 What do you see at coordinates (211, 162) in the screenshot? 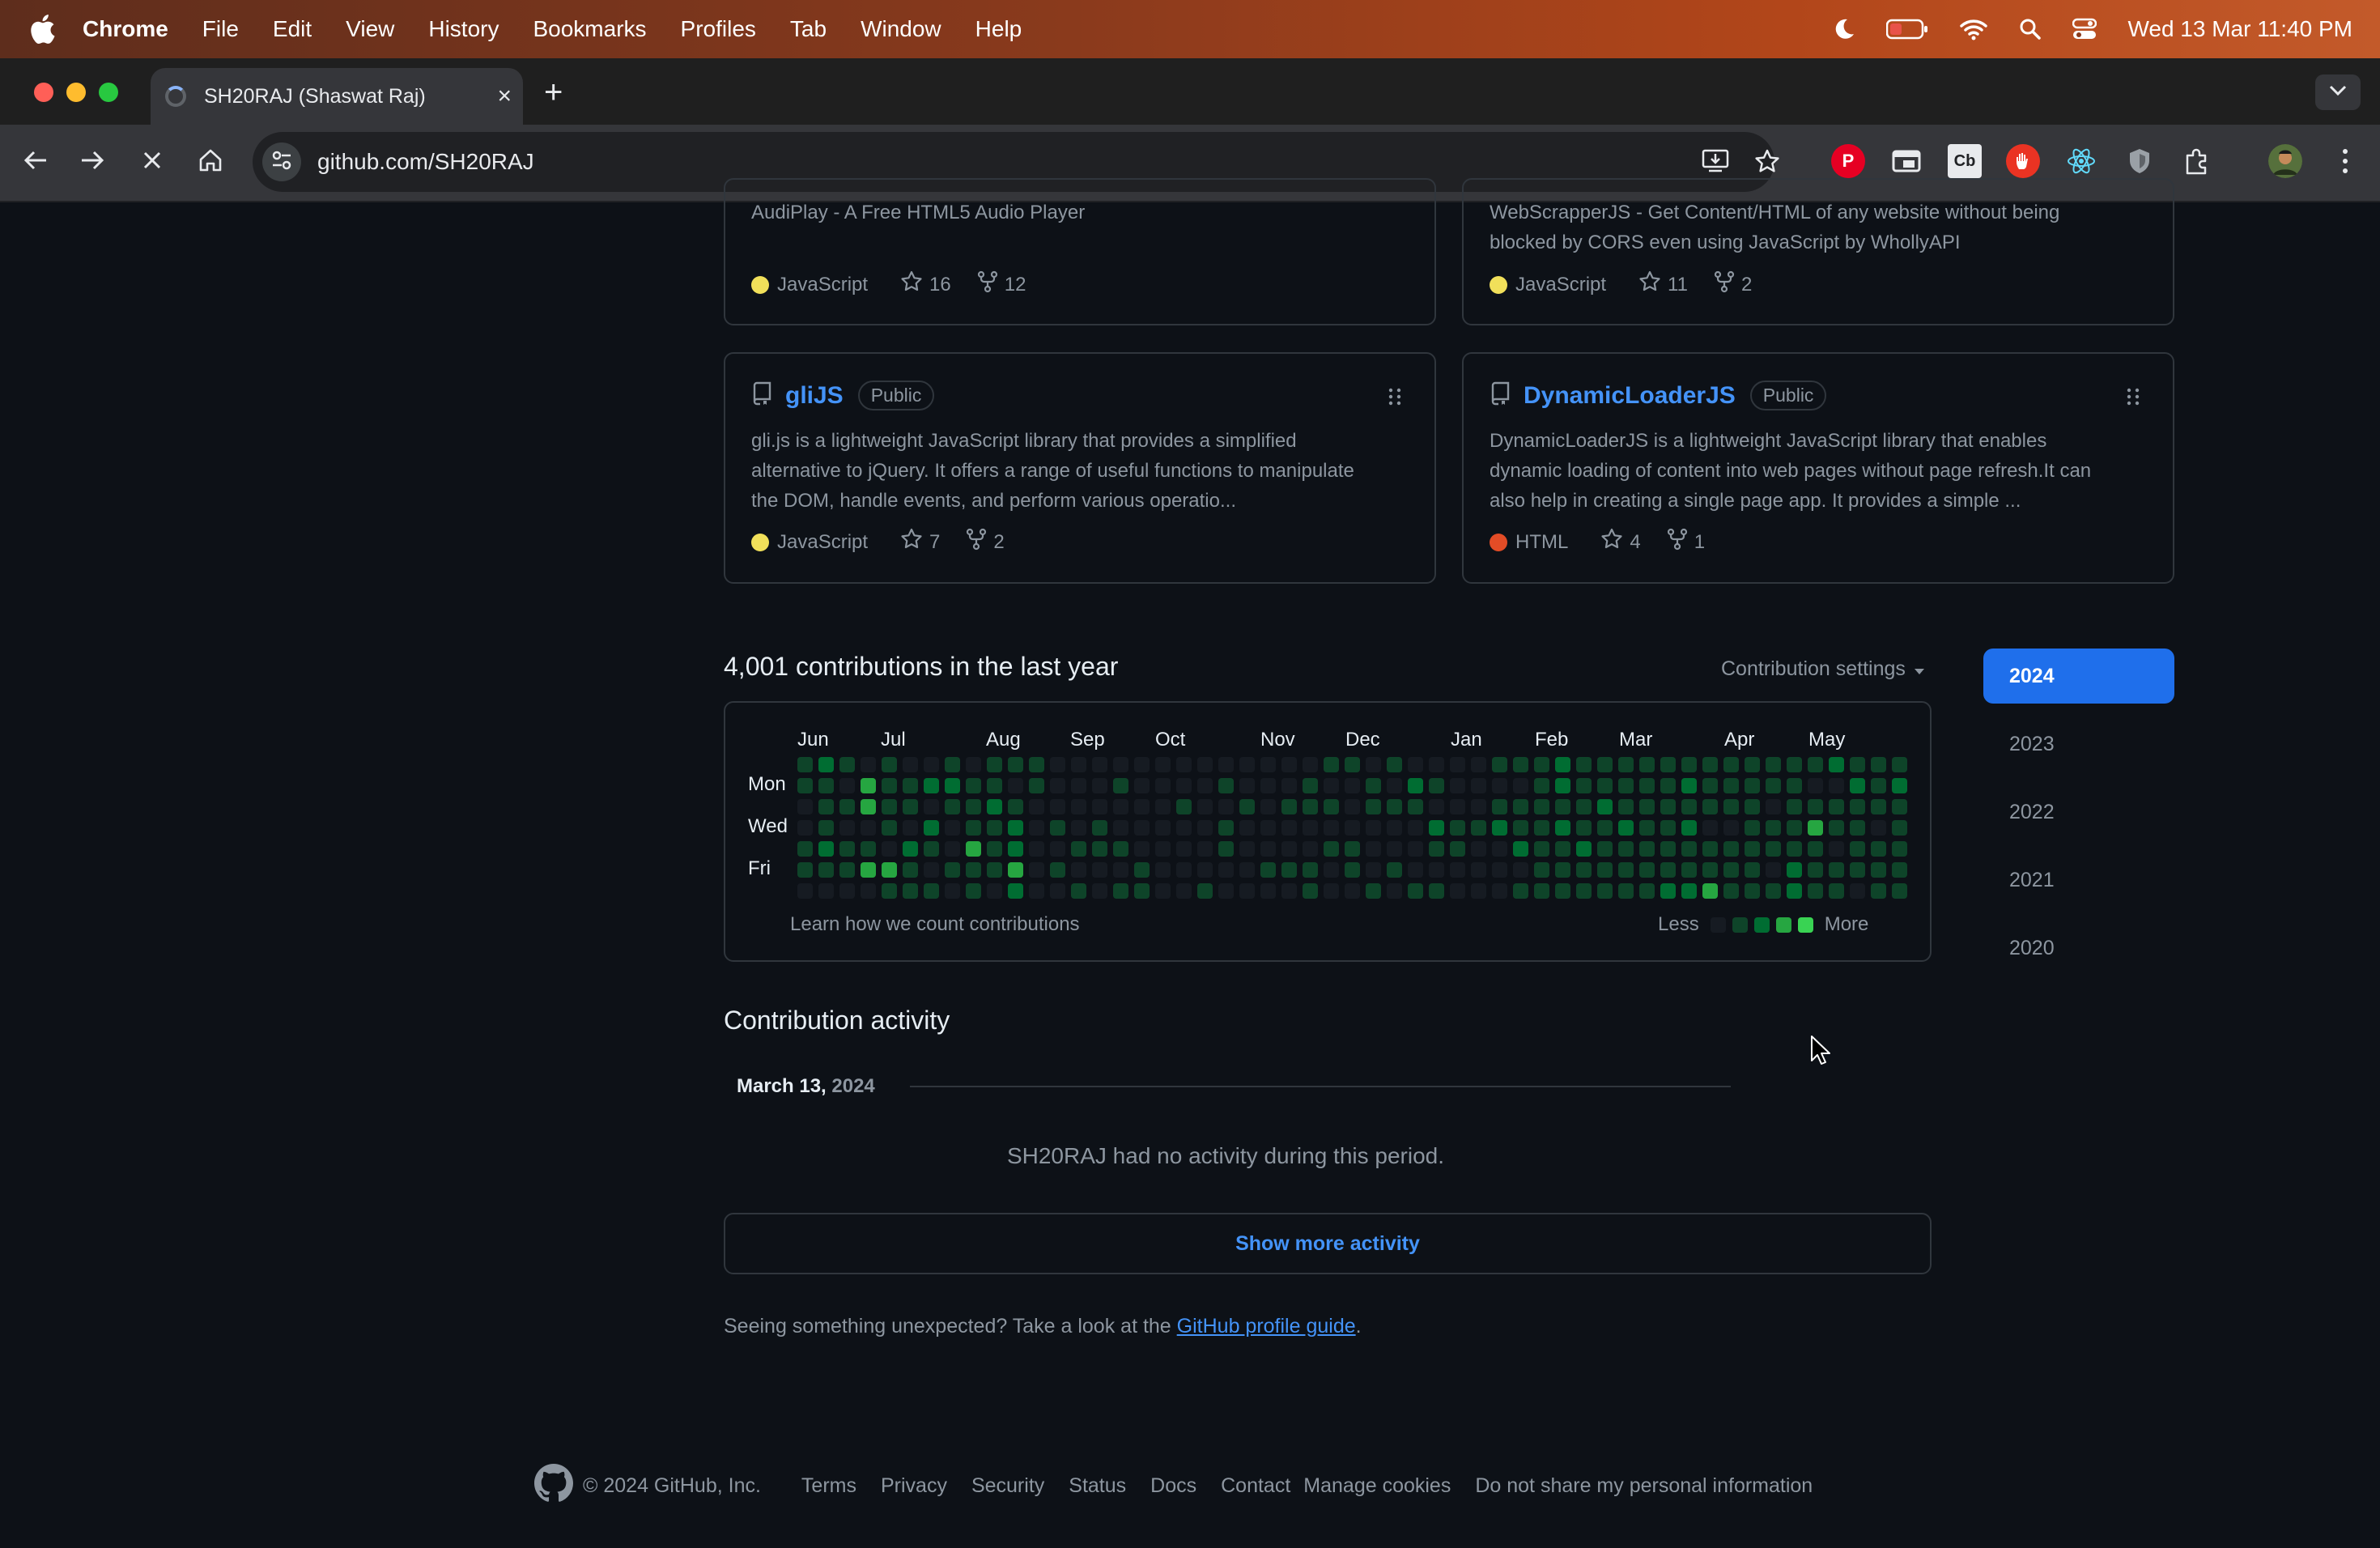
I see `home-button` at bounding box center [211, 162].